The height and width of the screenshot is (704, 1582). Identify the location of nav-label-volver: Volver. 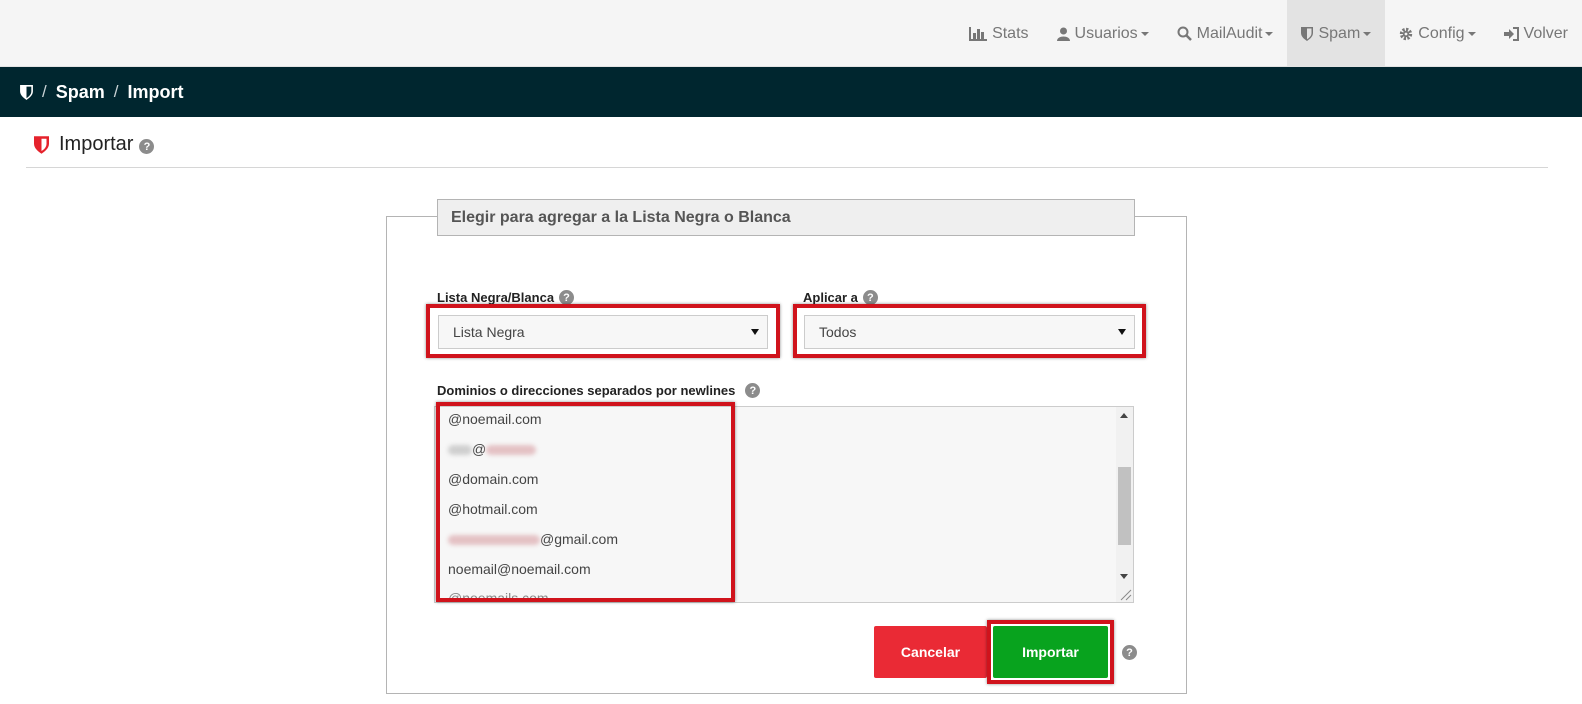
(1545, 33).